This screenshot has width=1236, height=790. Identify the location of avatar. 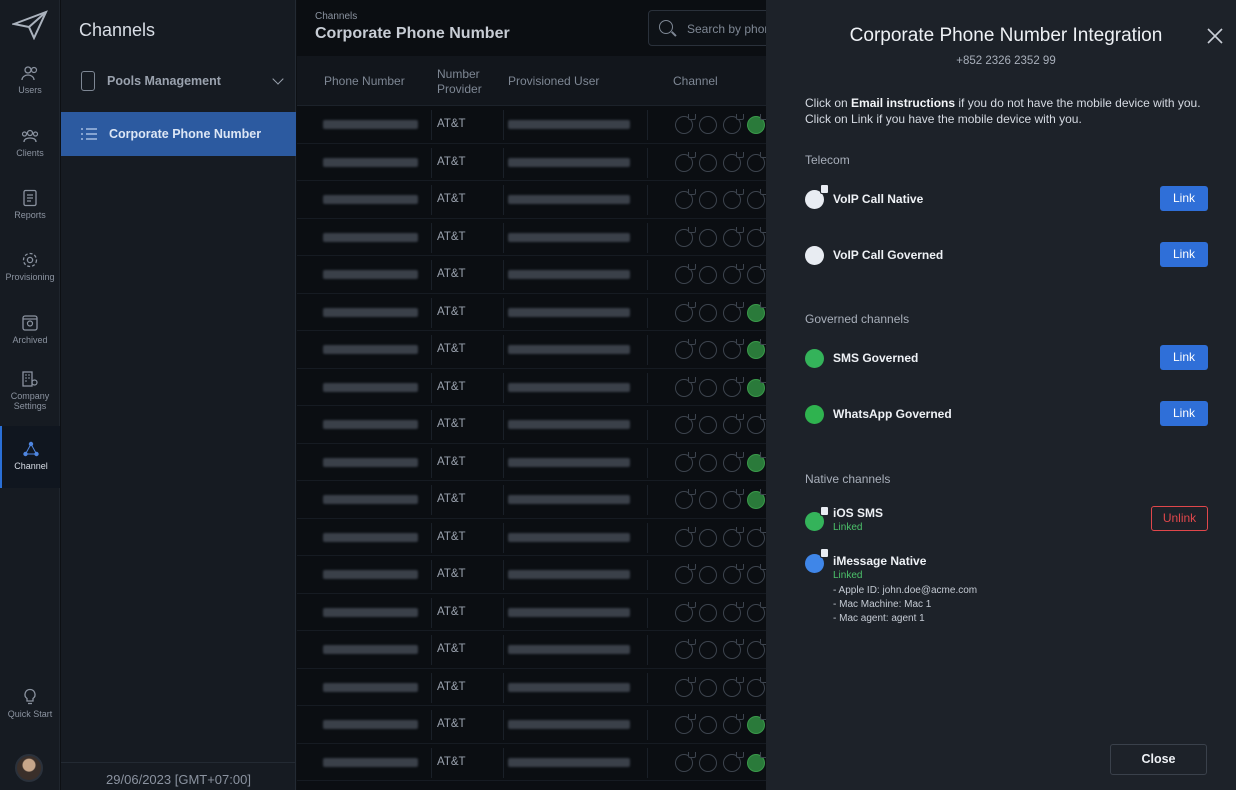
(29, 768).